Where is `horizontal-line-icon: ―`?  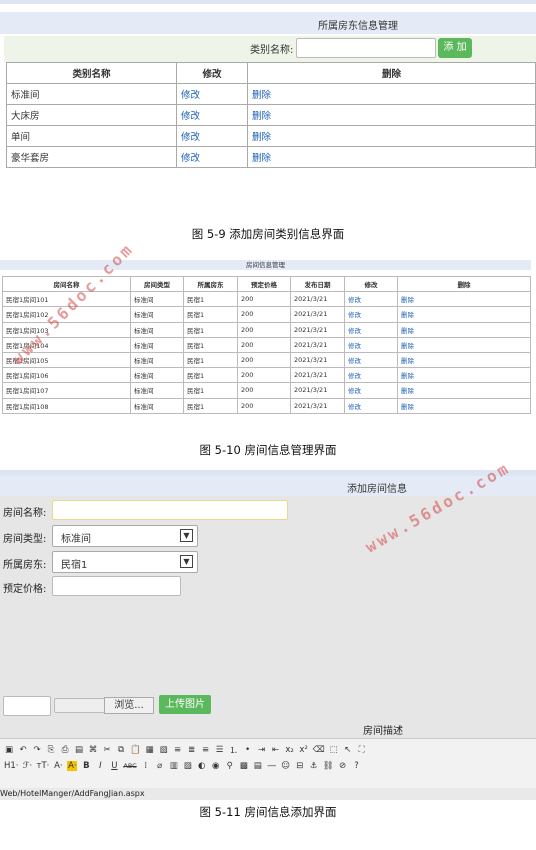
horizontal-line-icon: ― is located at coordinates (272, 766).